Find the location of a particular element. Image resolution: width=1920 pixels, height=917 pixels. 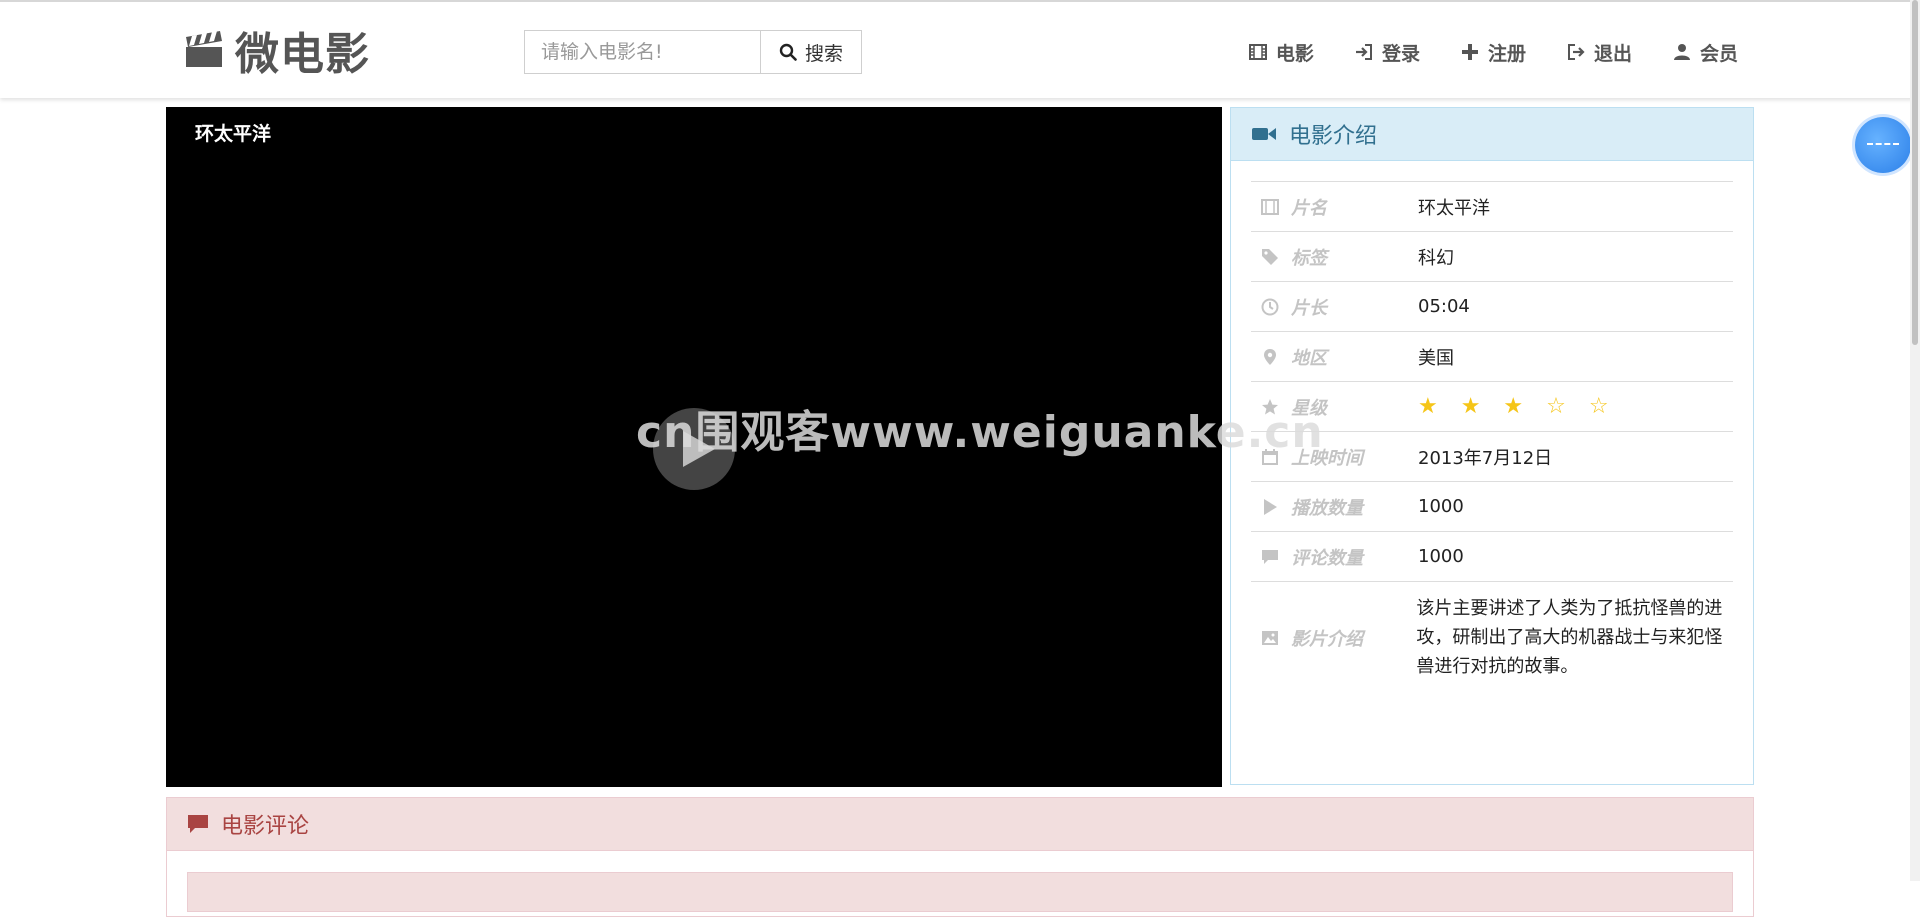

info-label-tag: 标签 is located at coordinates (1334, 257).